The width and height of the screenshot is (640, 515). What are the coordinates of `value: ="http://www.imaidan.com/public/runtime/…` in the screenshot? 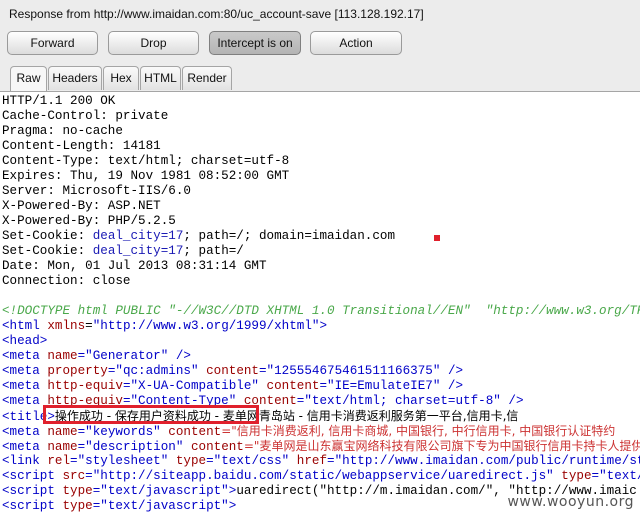 It's located at (483, 461).